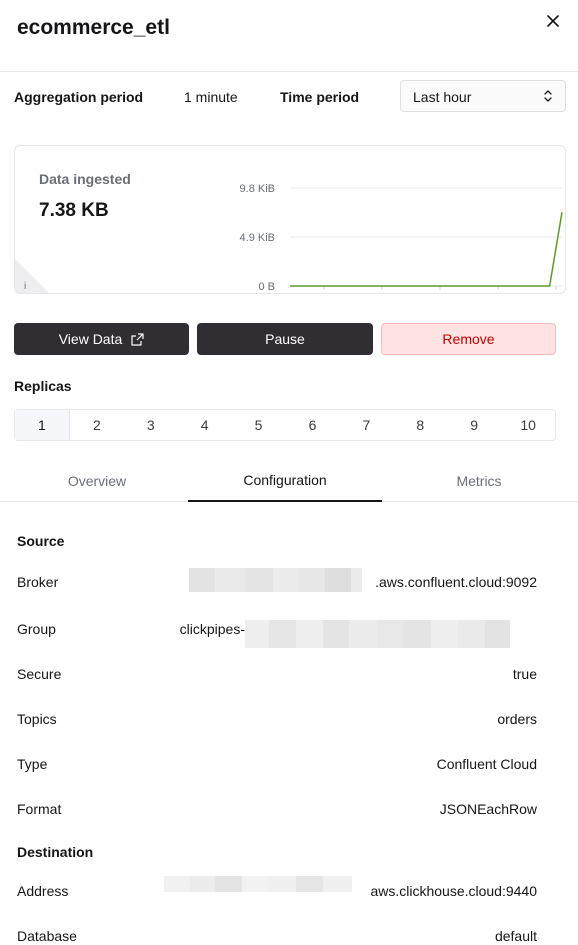 The image size is (578, 945). I want to click on data-ingested-label: Data ingested, so click(85, 179).